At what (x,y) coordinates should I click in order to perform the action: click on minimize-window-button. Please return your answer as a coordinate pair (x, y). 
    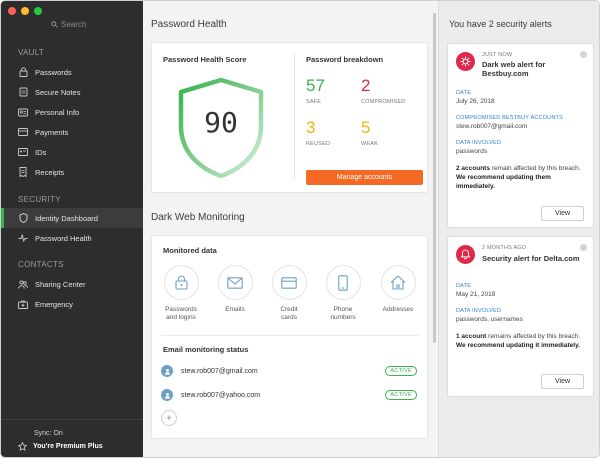
    Looking at the image, I should click on (25, 11).